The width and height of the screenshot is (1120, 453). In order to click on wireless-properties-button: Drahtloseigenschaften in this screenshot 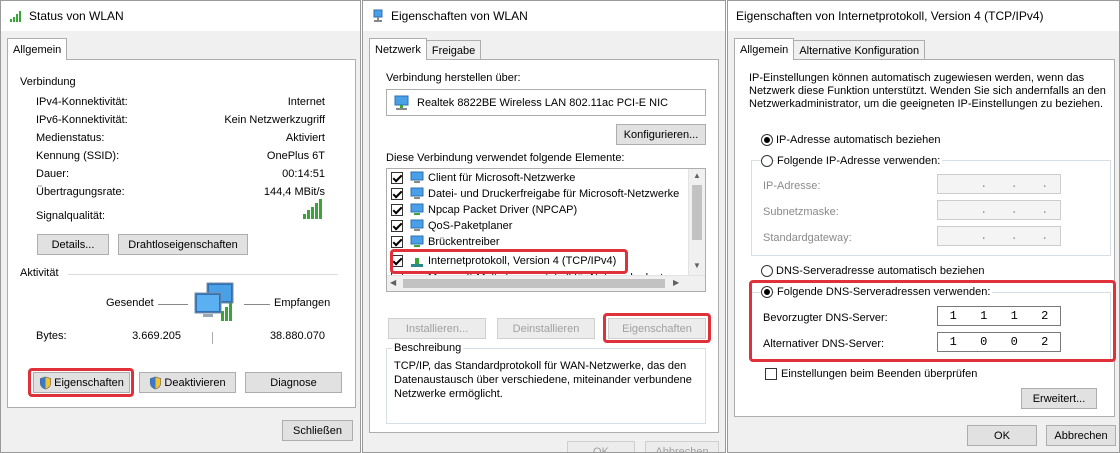, I will do `click(183, 244)`.